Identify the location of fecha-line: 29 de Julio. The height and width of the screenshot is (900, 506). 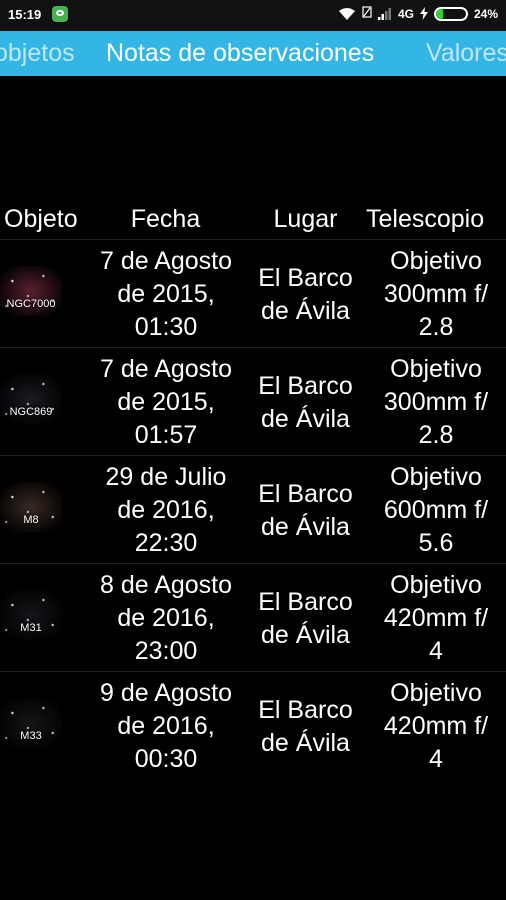
(166, 477).